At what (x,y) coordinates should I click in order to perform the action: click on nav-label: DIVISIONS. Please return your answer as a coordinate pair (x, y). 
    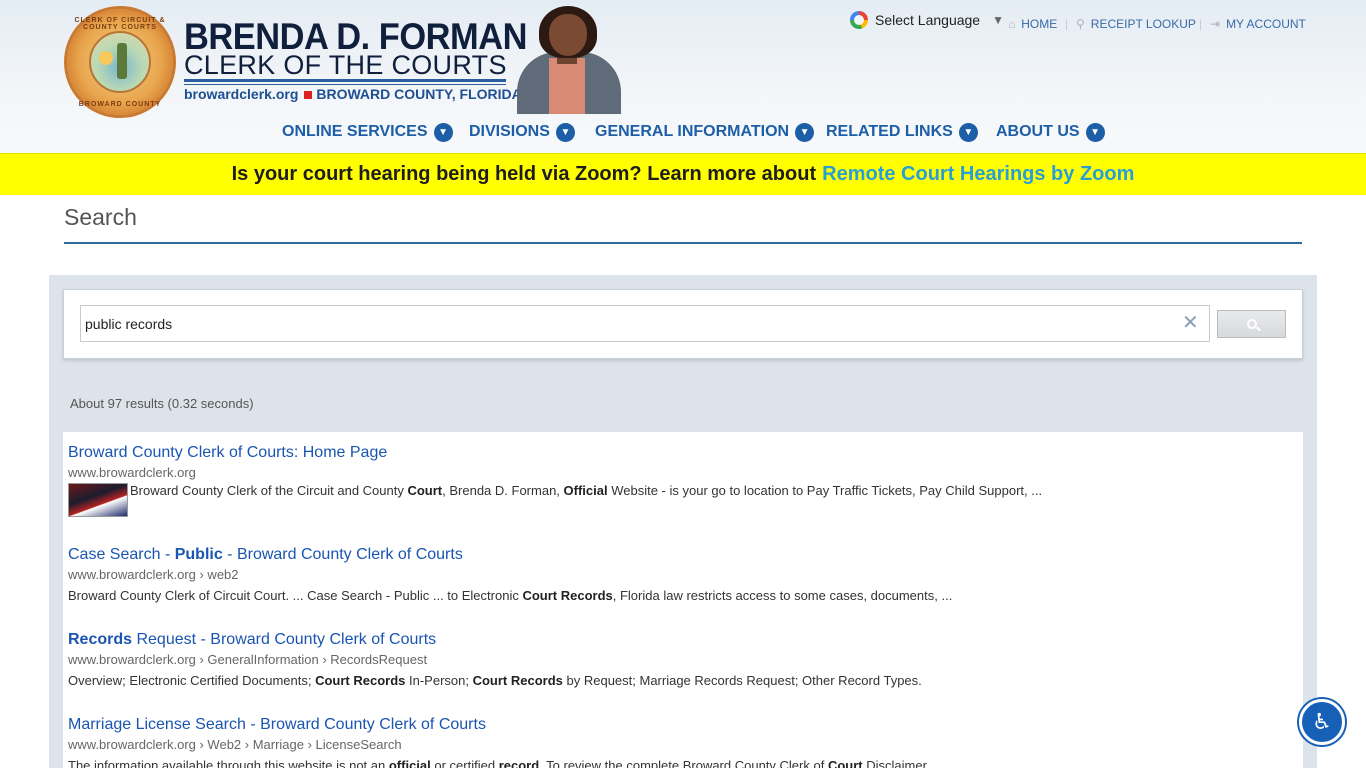
    Looking at the image, I should click on (509, 131).